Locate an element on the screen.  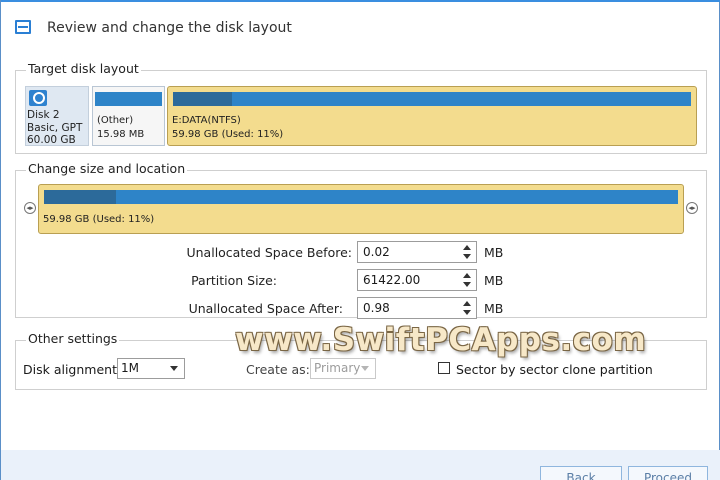
unallocated-after-input: 0.98 is located at coordinates (417, 308).